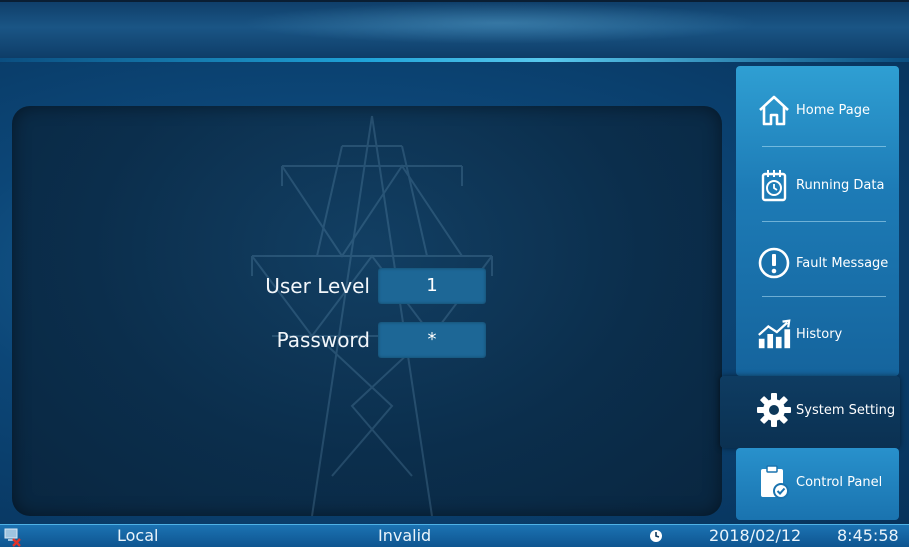 The width and height of the screenshot is (909, 547). Describe the element at coordinates (842, 263) in the screenshot. I see `nav-label: Fault Message` at that location.